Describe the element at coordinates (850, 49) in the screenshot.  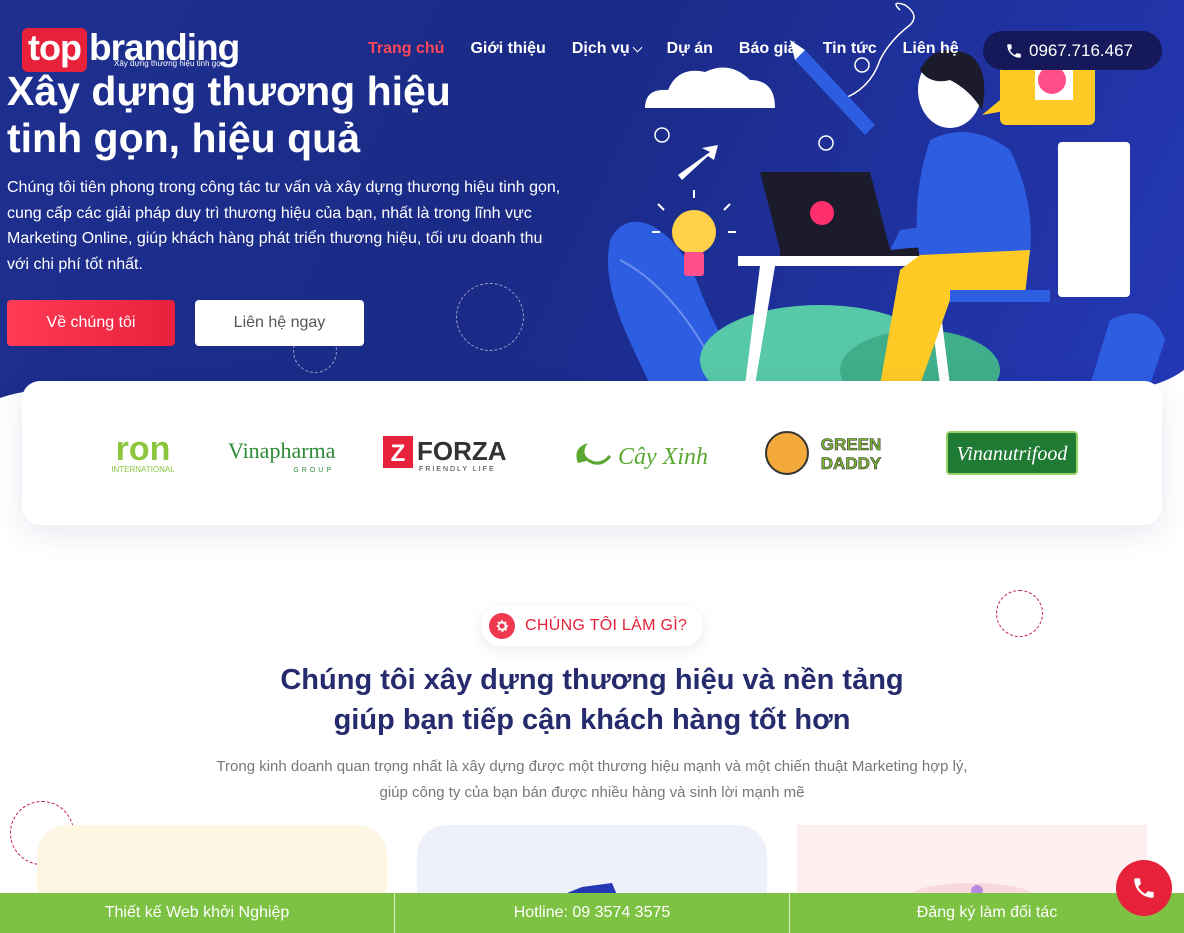
I see `nav-item-news: Tin tức` at that location.